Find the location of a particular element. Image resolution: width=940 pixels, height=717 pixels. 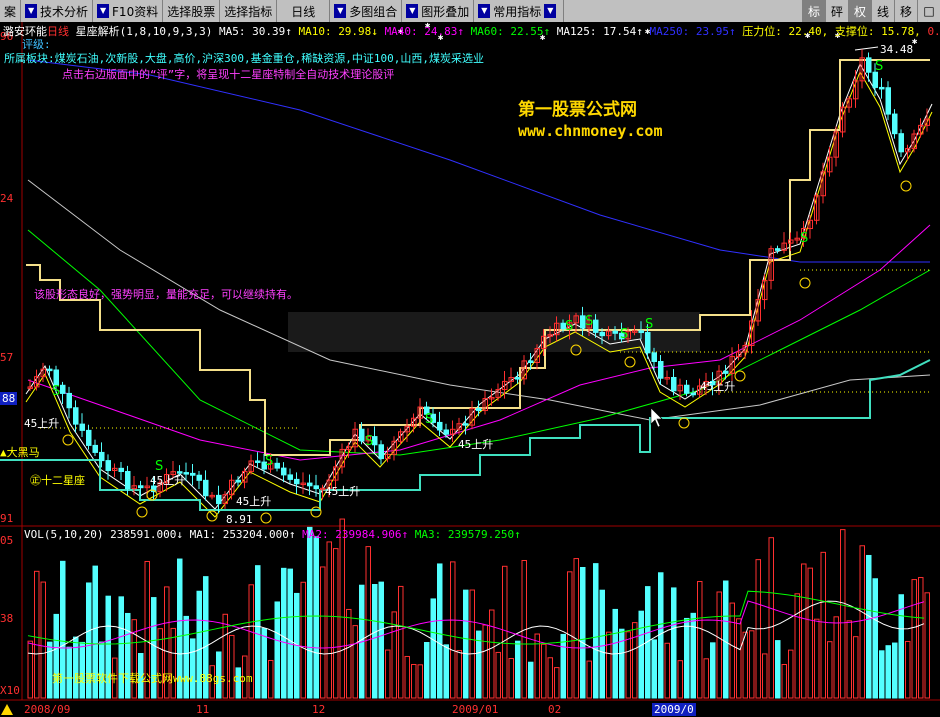

vol-ma3: MA3: 239579.250↑ is located at coordinates (467, 534).